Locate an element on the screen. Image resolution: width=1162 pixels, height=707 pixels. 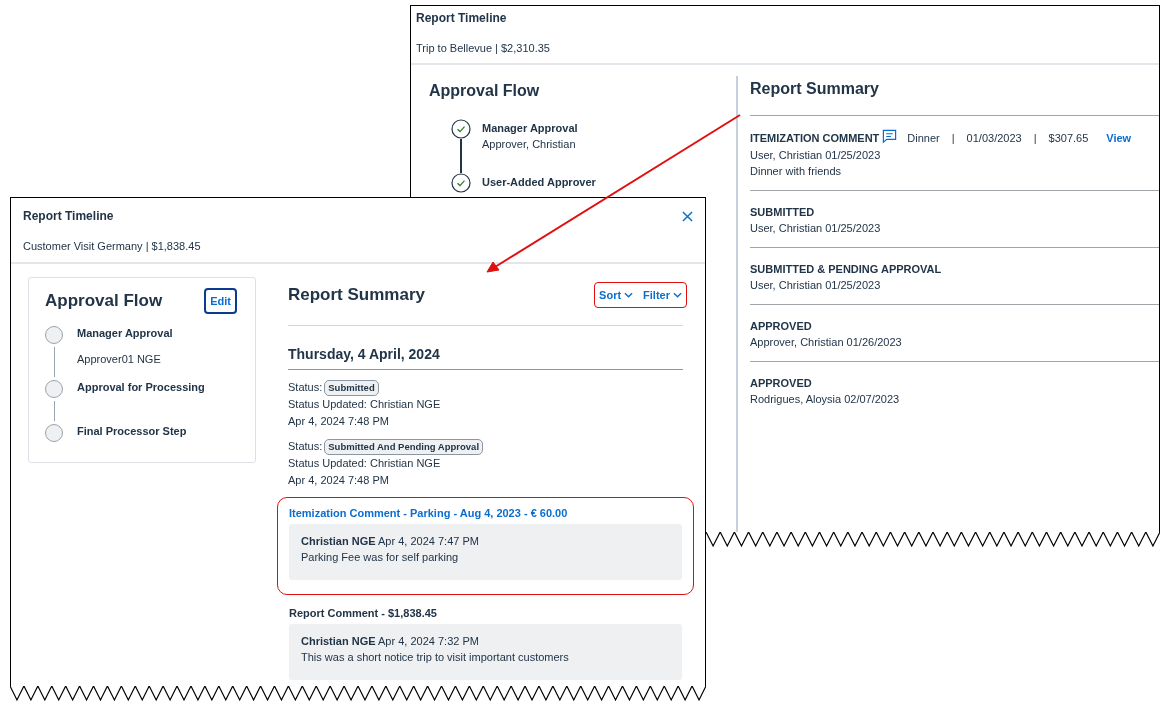
status-badge: Submitted And Pending Approval is located at coordinates (404, 446).